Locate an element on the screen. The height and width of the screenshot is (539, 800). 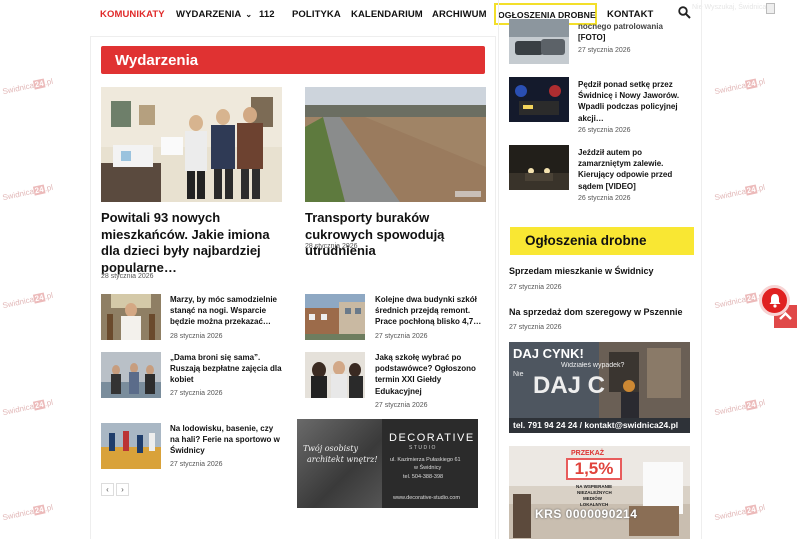
next-page-button: › is located at coordinates (122, 489).